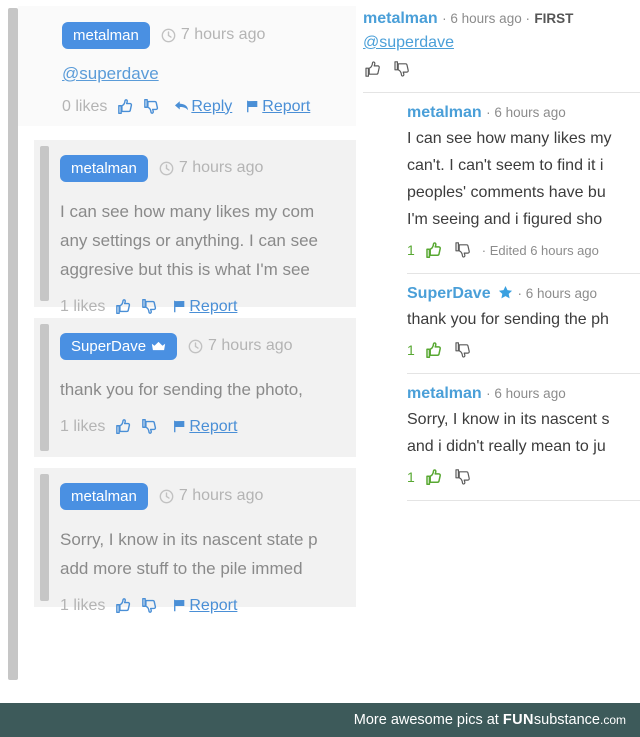  Describe the element at coordinates (540, 250) in the screenshot. I see `edited-label: · Edited 6 hours ago` at that location.